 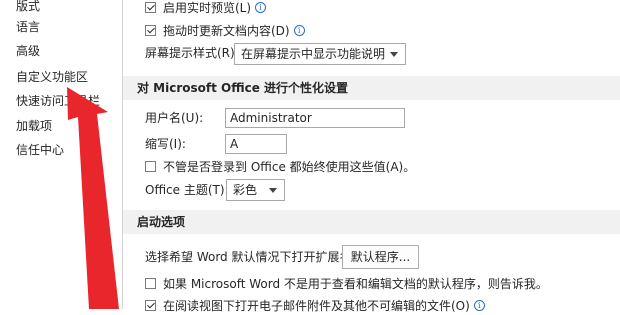 I want to click on reading-view-option: 在阅读视图下打开电子邮件附件及其他不可编辑的文件(O) i, so click(x=315, y=305).